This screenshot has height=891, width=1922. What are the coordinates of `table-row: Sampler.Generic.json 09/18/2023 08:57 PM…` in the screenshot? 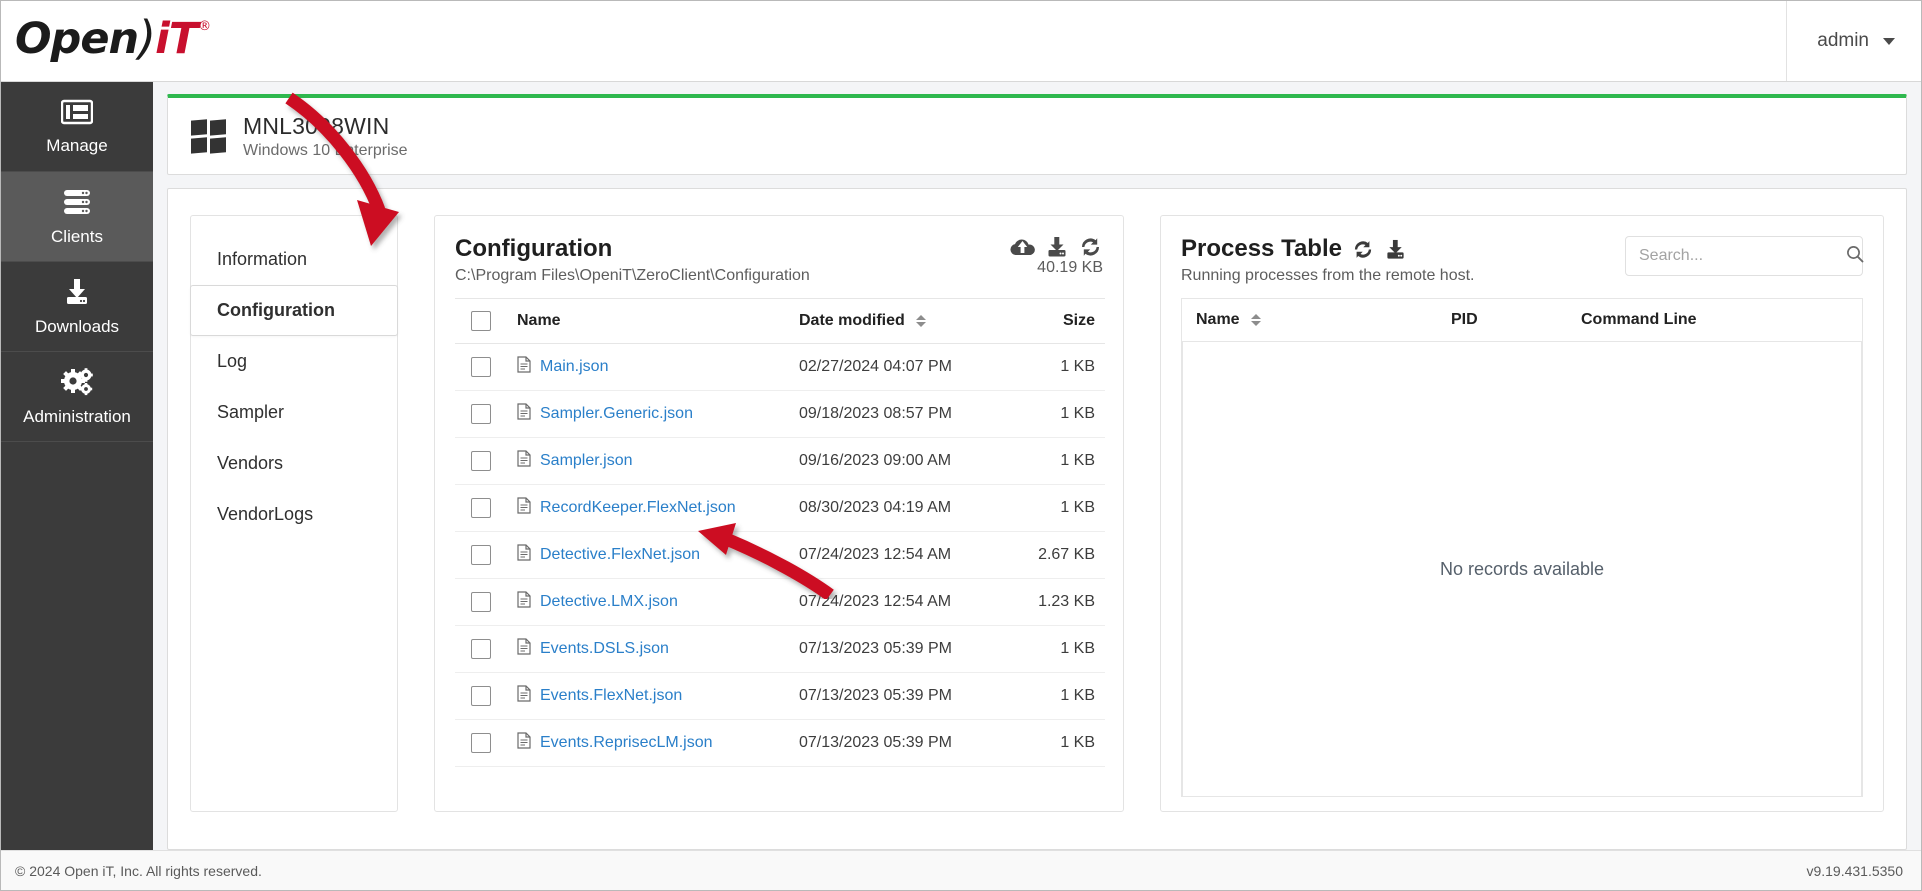 It's located at (780, 414).